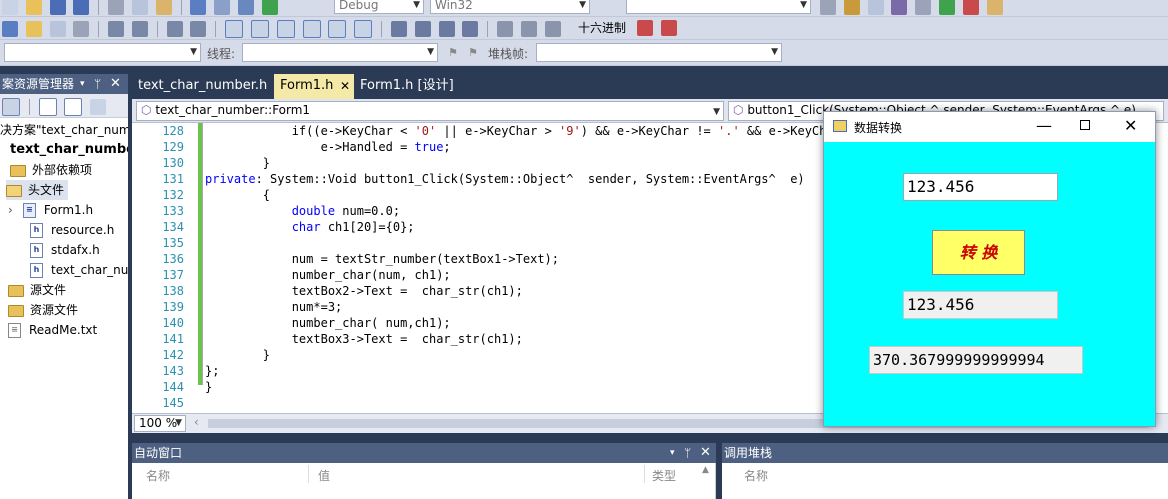  What do you see at coordinates (659, 52) in the screenshot?
I see `stack-frame-combo: ▼` at bounding box center [659, 52].